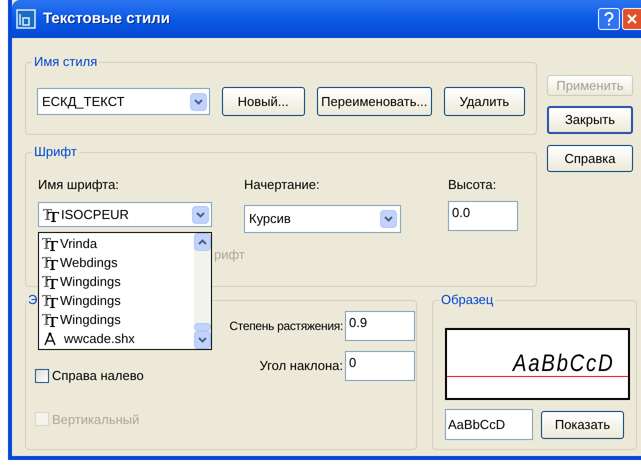 Image resolution: width=641 pixels, height=466 pixels. I want to click on font-name-dropdown: ISOCPEUR, so click(125, 214).